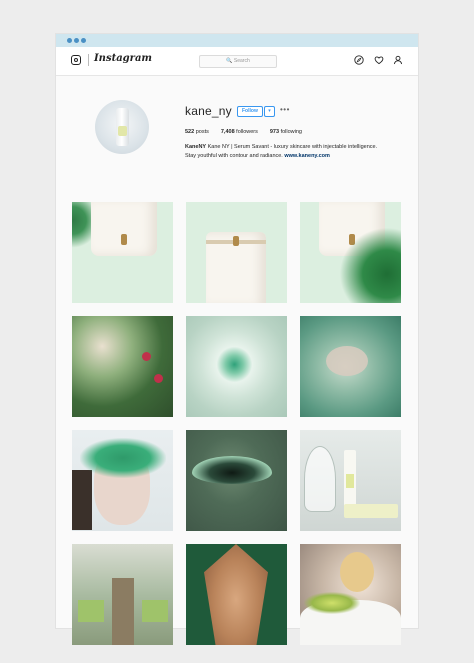 This screenshot has width=474, height=663. What do you see at coordinates (76, 60) in the screenshot?
I see `instagram-camera-icon` at bounding box center [76, 60].